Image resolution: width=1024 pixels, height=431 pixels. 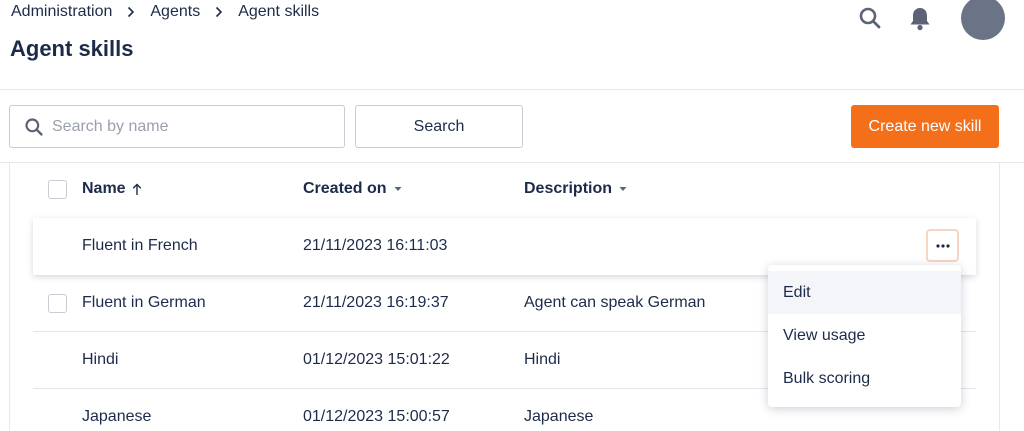 I want to click on description: Agent can speak German, so click(x=615, y=302).